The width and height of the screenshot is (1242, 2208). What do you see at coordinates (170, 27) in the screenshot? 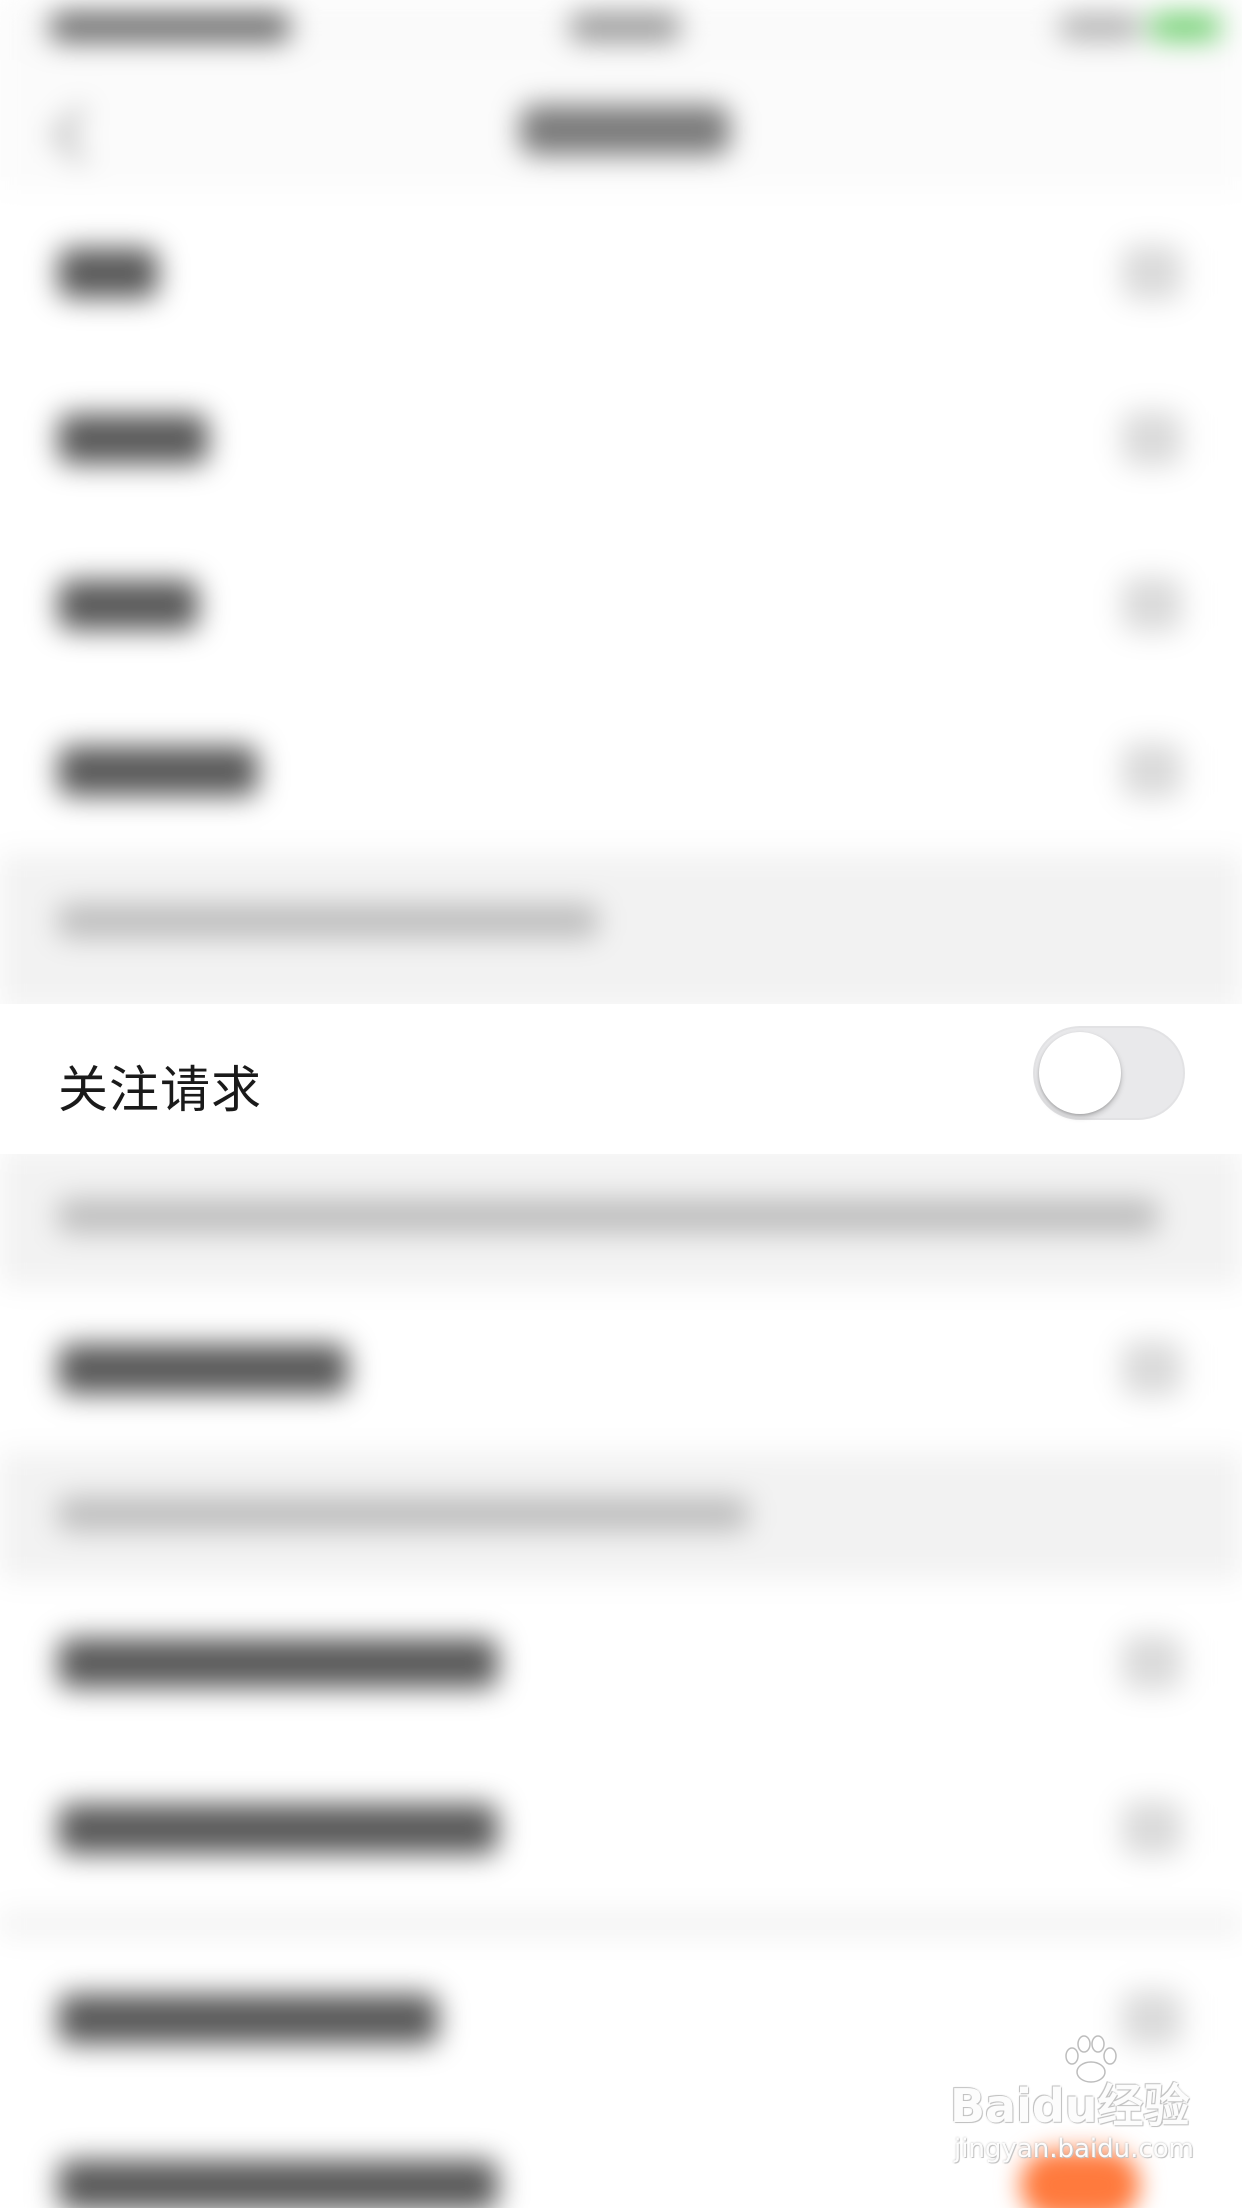
I see `carrier-indicator` at bounding box center [170, 27].